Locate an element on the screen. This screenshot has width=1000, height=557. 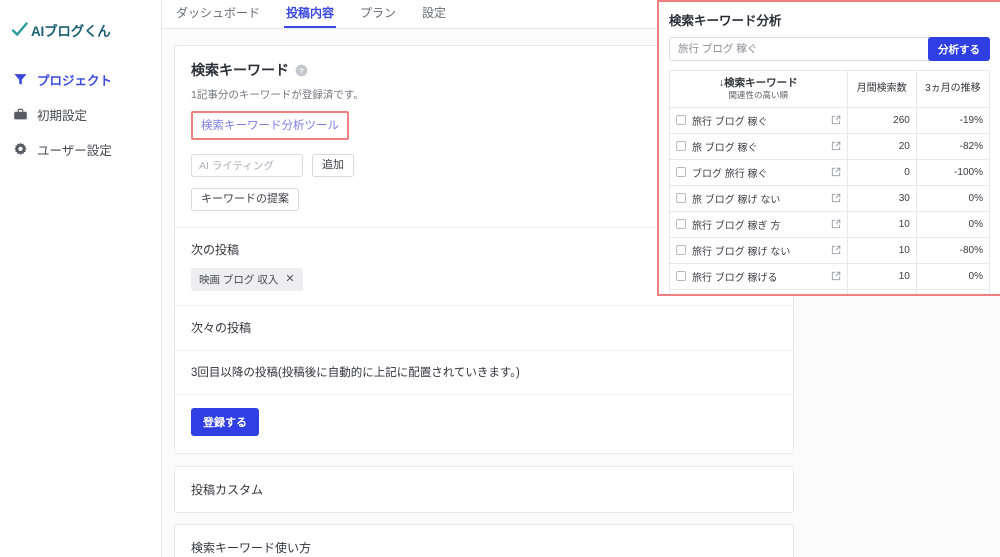
cell-keyword: ブログ 旅行 稼ぐ is located at coordinates (758, 172).